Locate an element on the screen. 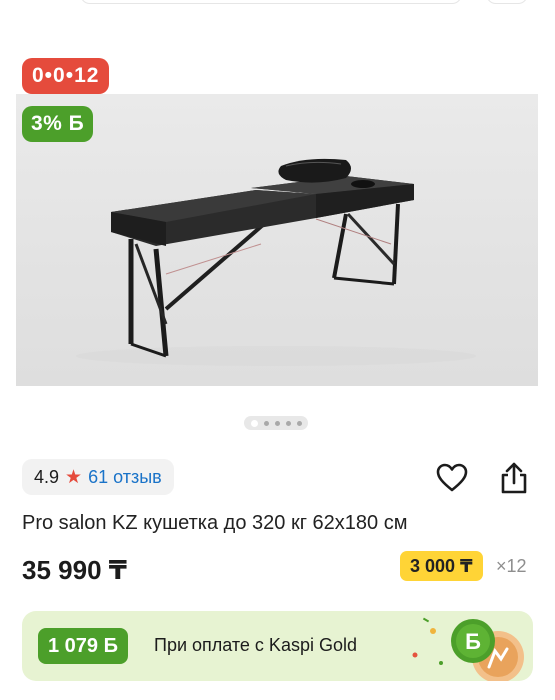  kaspi-bonus-illustration: Б is located at coordinates (468, 649).